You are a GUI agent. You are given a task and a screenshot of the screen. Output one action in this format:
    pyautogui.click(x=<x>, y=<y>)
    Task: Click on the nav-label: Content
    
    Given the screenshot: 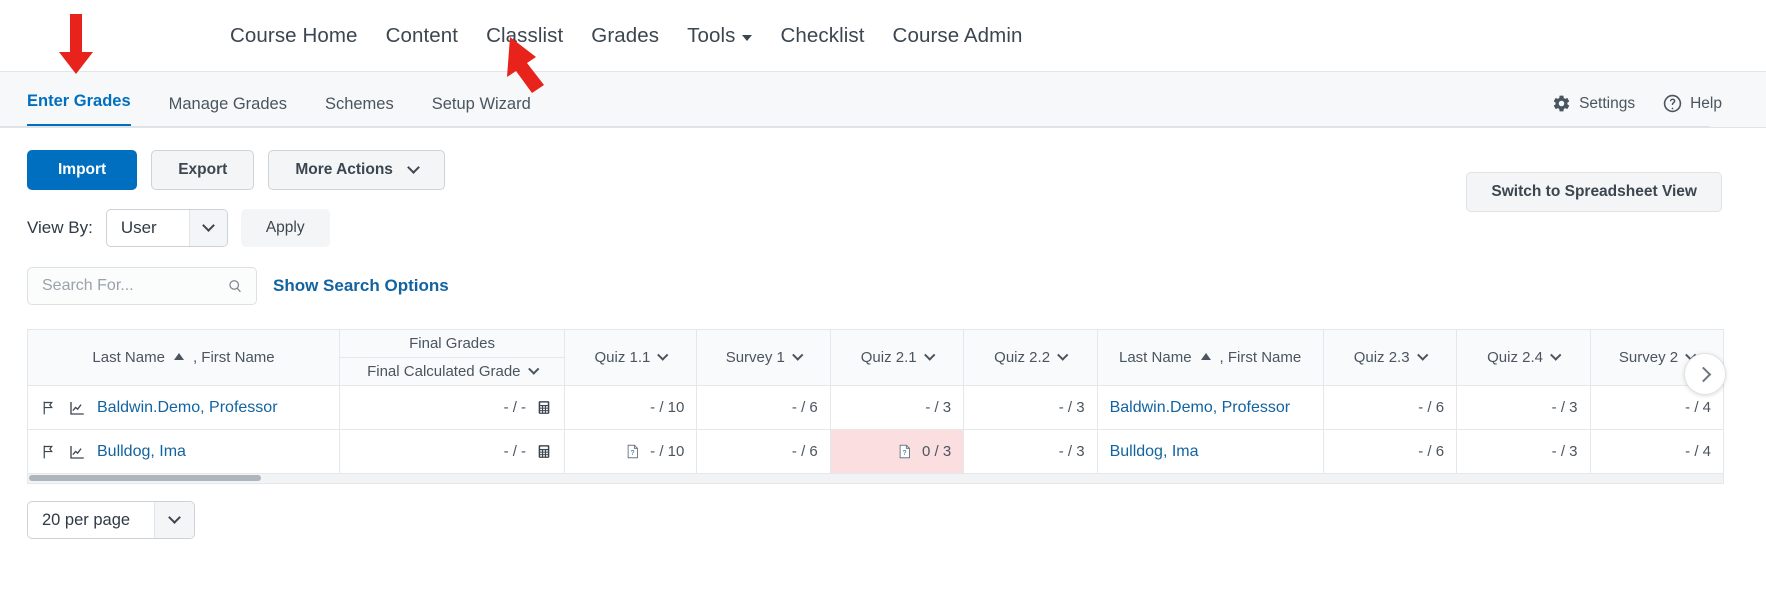 What is the action you would take?
    pyautogui.click(x=422, y=35)
    